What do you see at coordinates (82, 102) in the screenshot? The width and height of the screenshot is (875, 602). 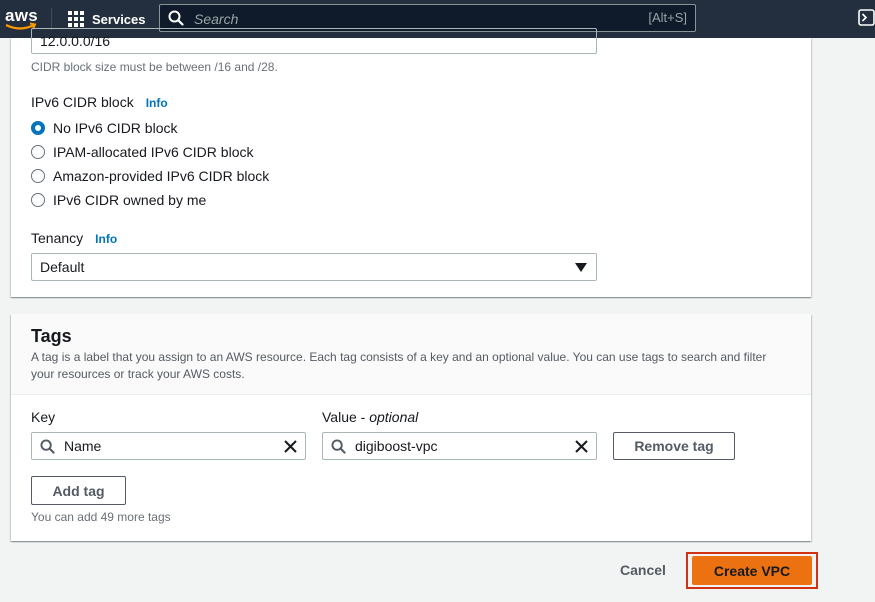 I see `ipv6-cidr-label: IPv6 CIDR block` at bounding box center [82, 102].